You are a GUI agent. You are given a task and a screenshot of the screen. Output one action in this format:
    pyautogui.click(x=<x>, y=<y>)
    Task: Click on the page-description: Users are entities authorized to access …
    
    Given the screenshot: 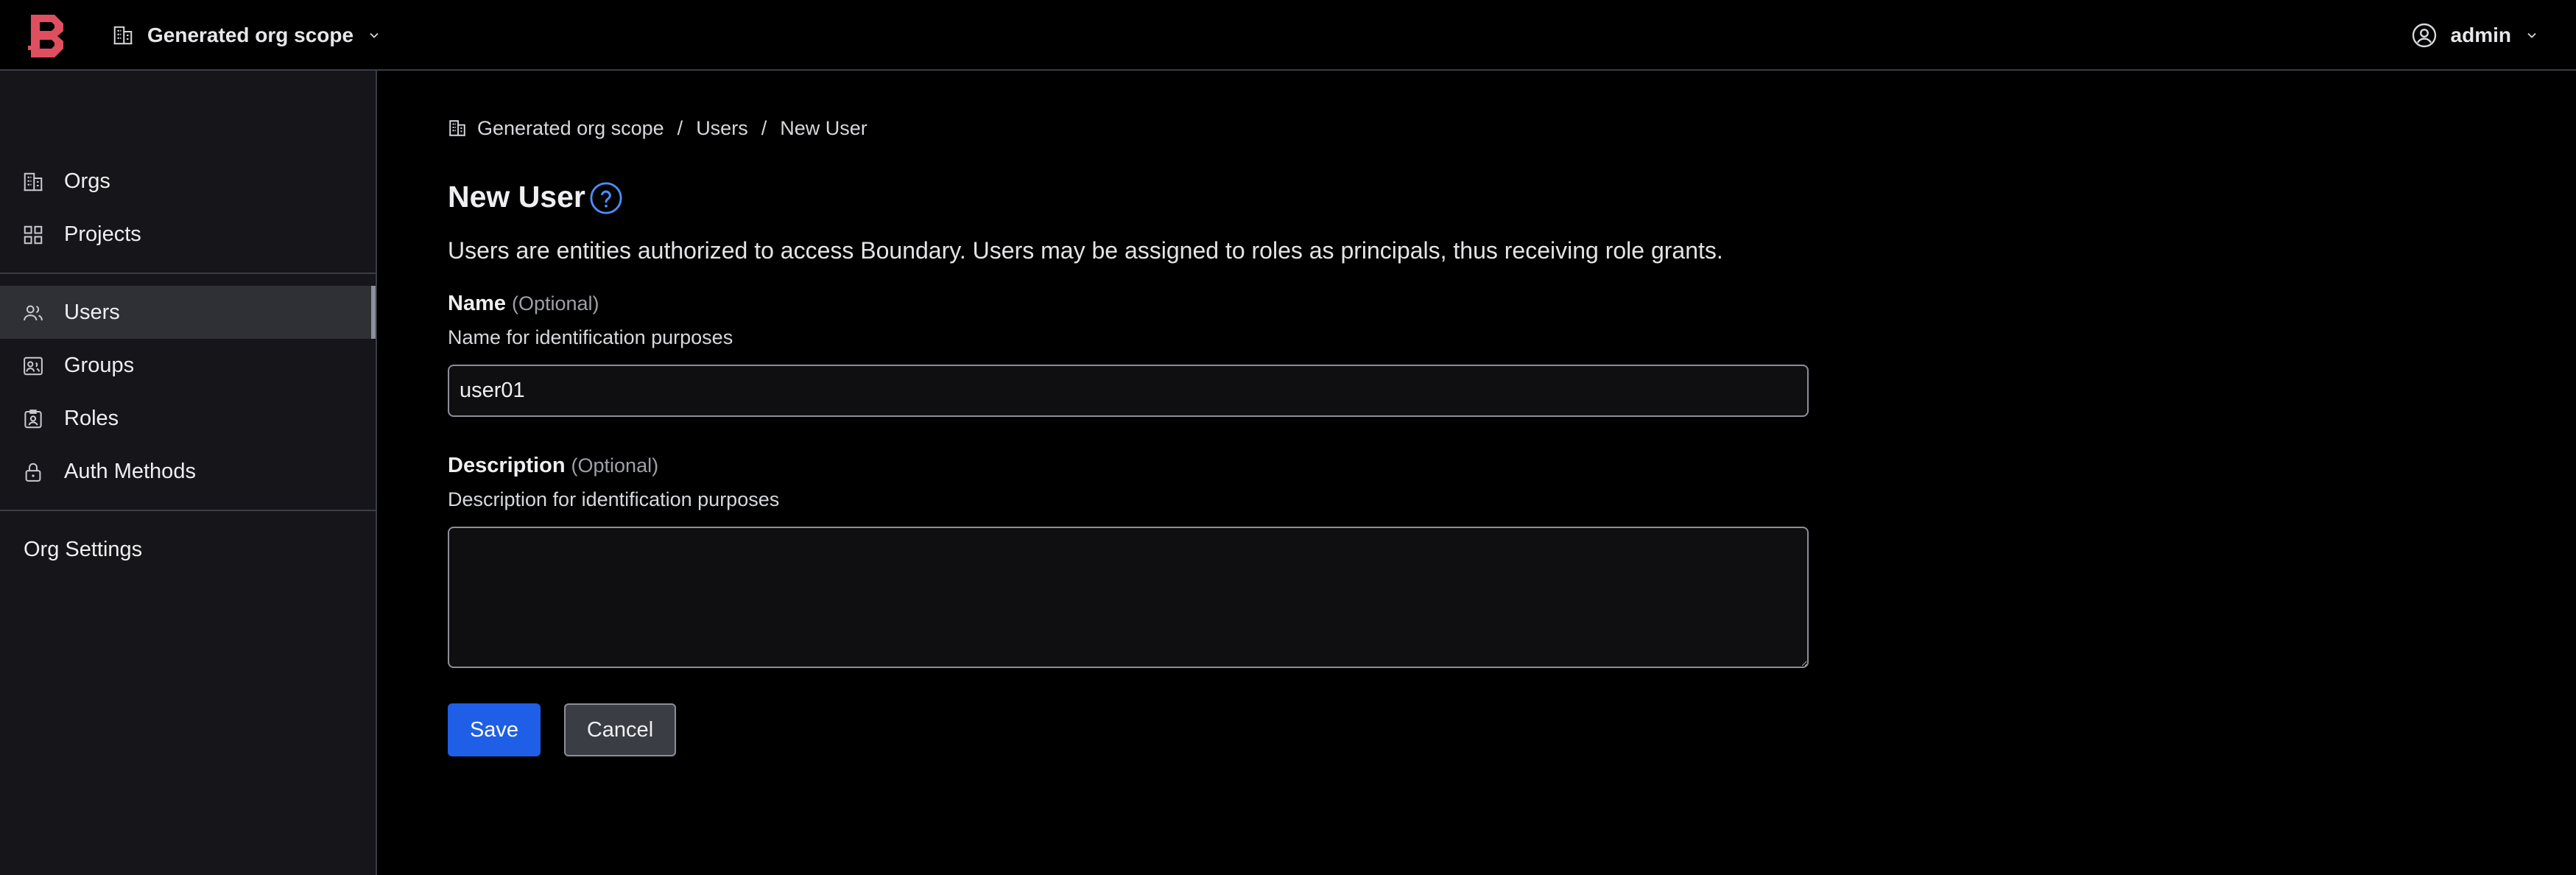 What is the action you would take?
    pyautogui.click(x=1085, y=250)
    